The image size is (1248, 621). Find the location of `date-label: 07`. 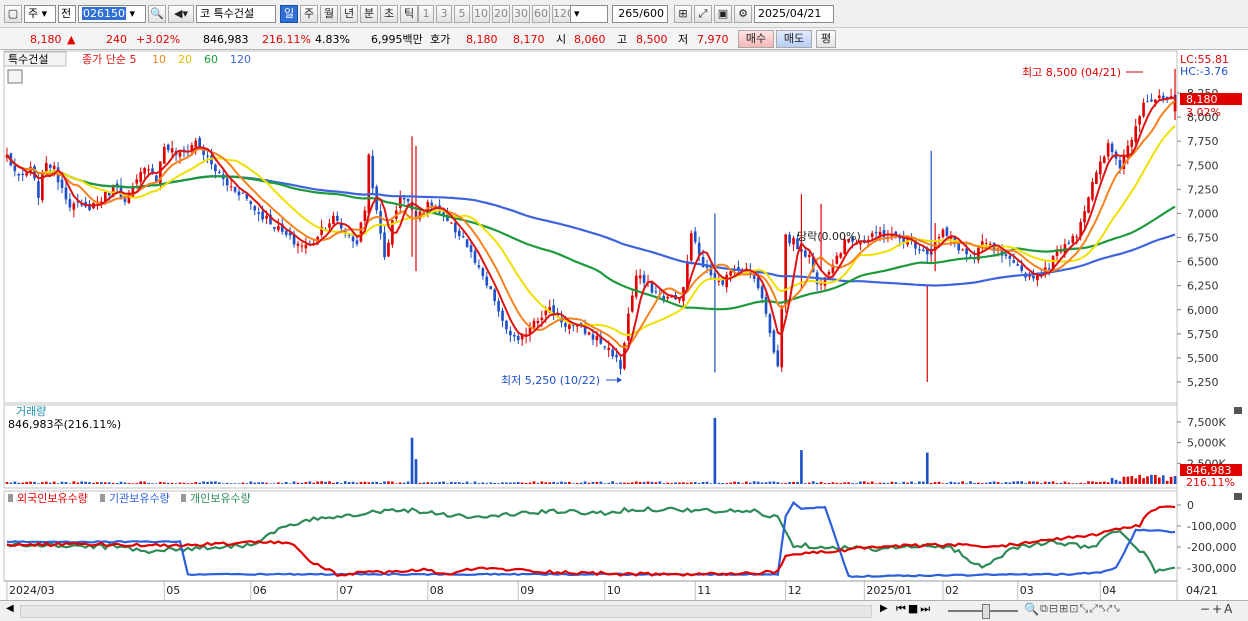

date-label: 07 is located at coordinates (346, 590).